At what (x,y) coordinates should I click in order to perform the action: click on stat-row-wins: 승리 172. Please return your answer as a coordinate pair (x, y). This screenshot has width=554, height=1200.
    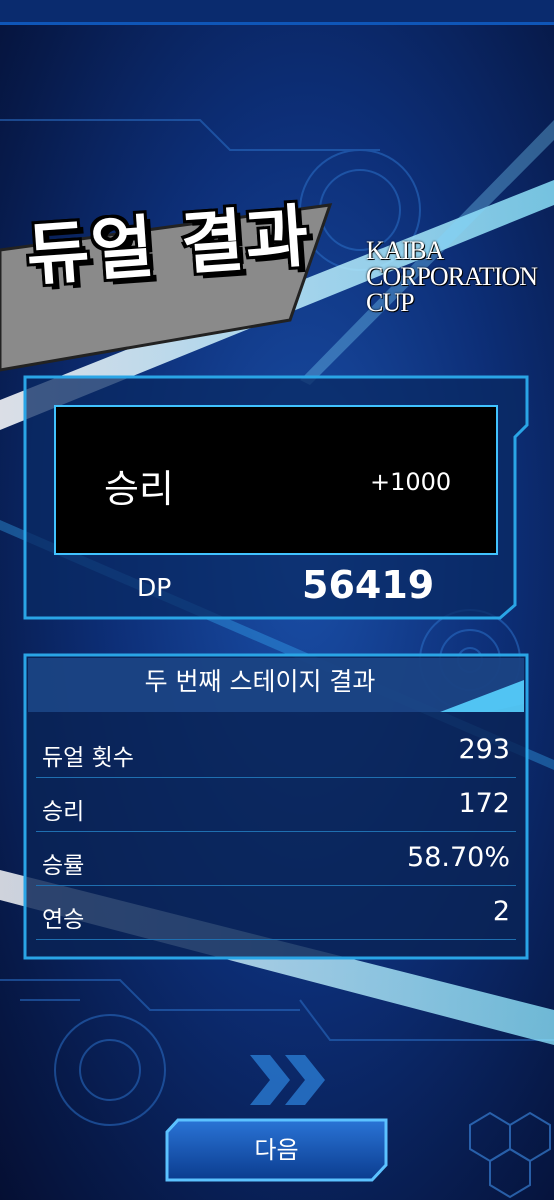
    Looking at the image, I should click on (276, 807).